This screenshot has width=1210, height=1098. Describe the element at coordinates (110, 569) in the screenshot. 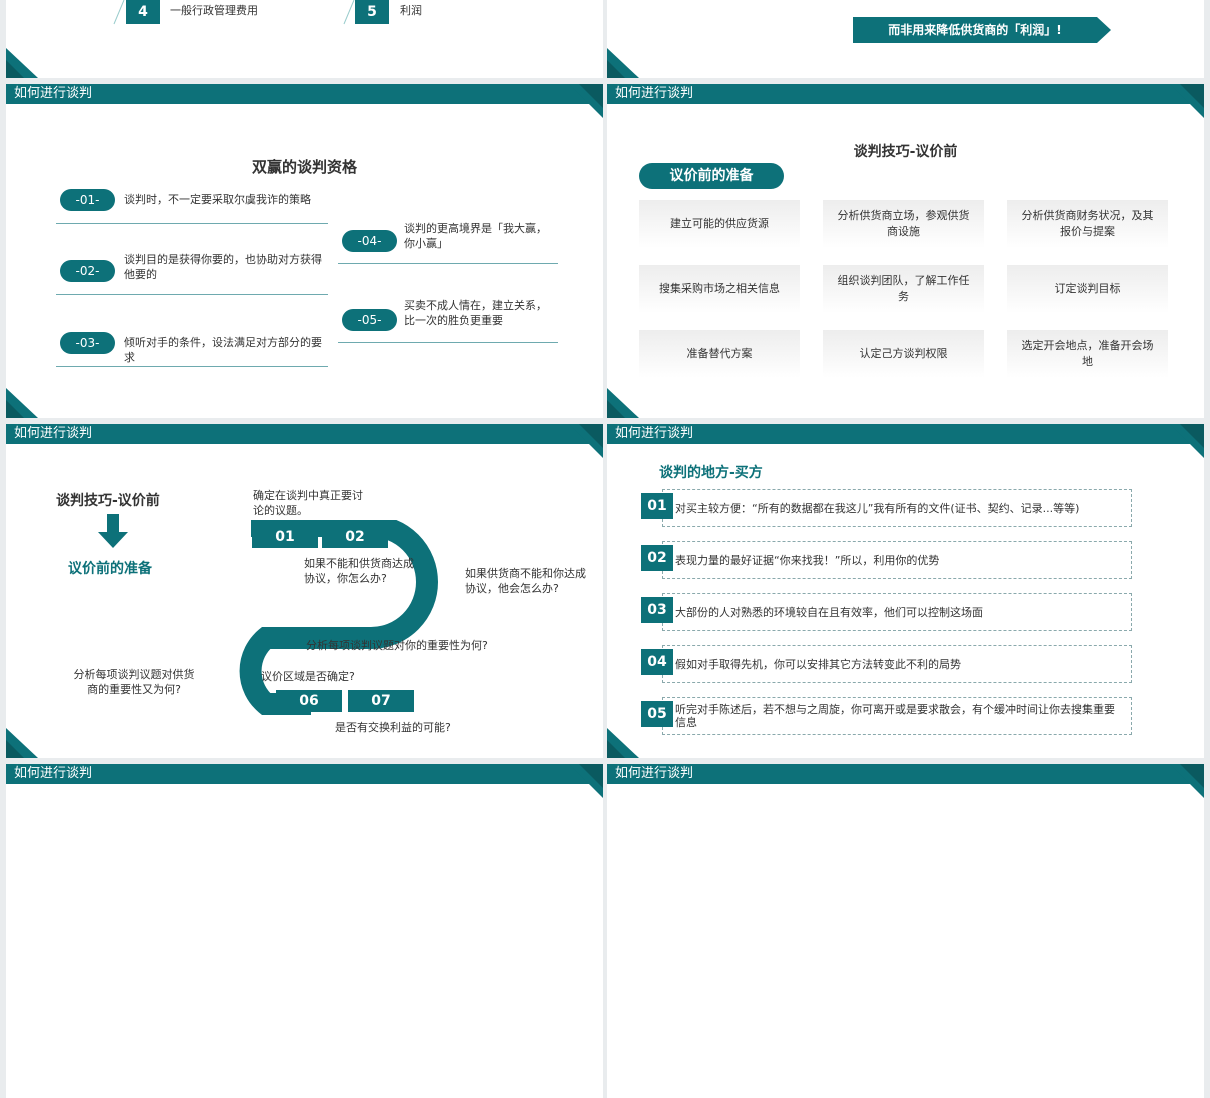

I see `slide-subtitle: 议价前的准备` at that location.